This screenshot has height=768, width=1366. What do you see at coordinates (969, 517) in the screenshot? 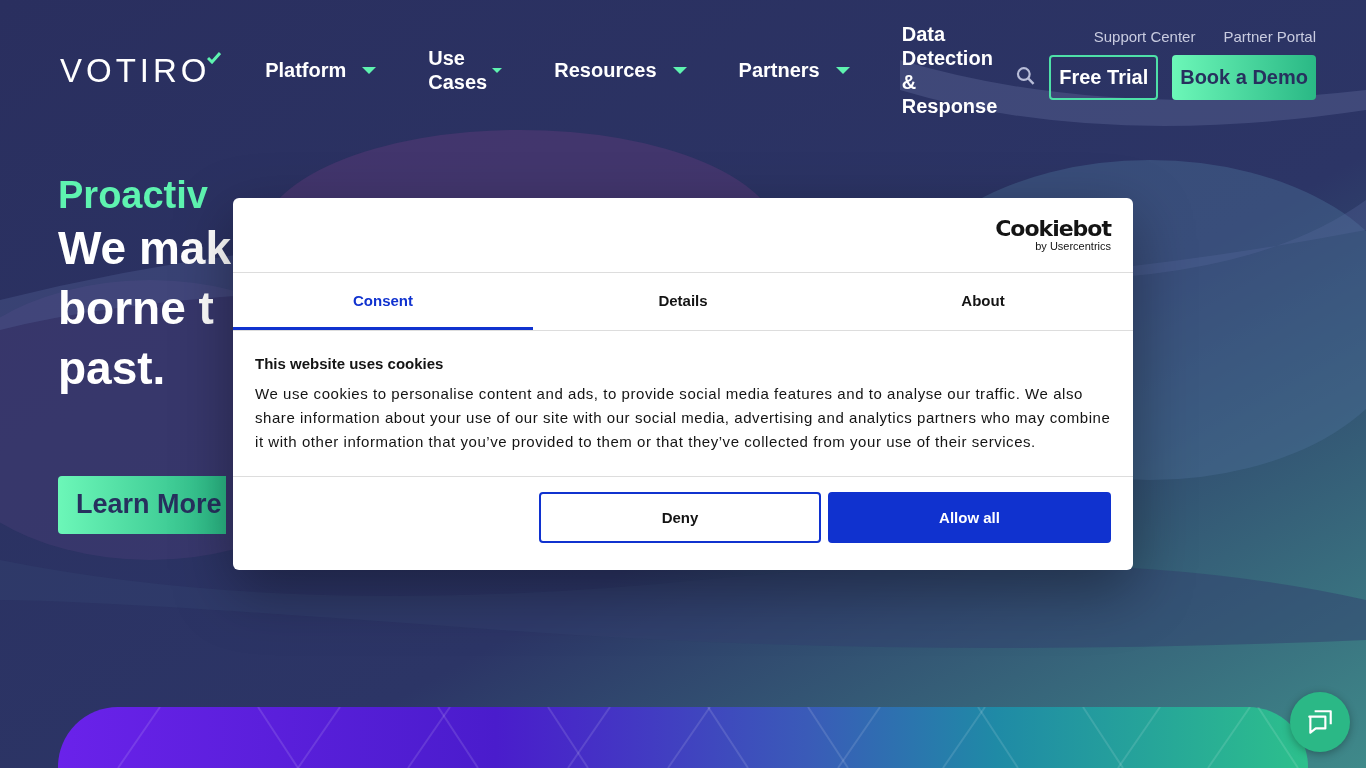
I see `allow-all-button: Allow all` at bounding box center [969, 517].